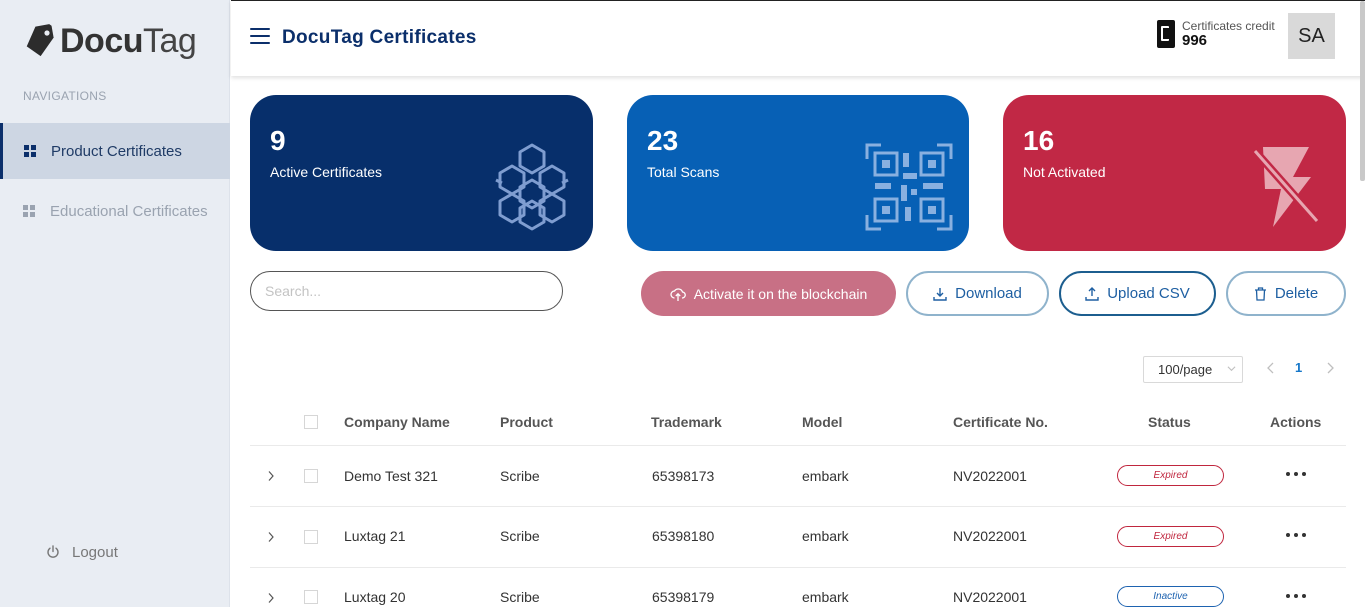  Describe the element at coordinates (780, 293) in the screenshot. I see `activate-label: Activate it on the blockchain` at that location.